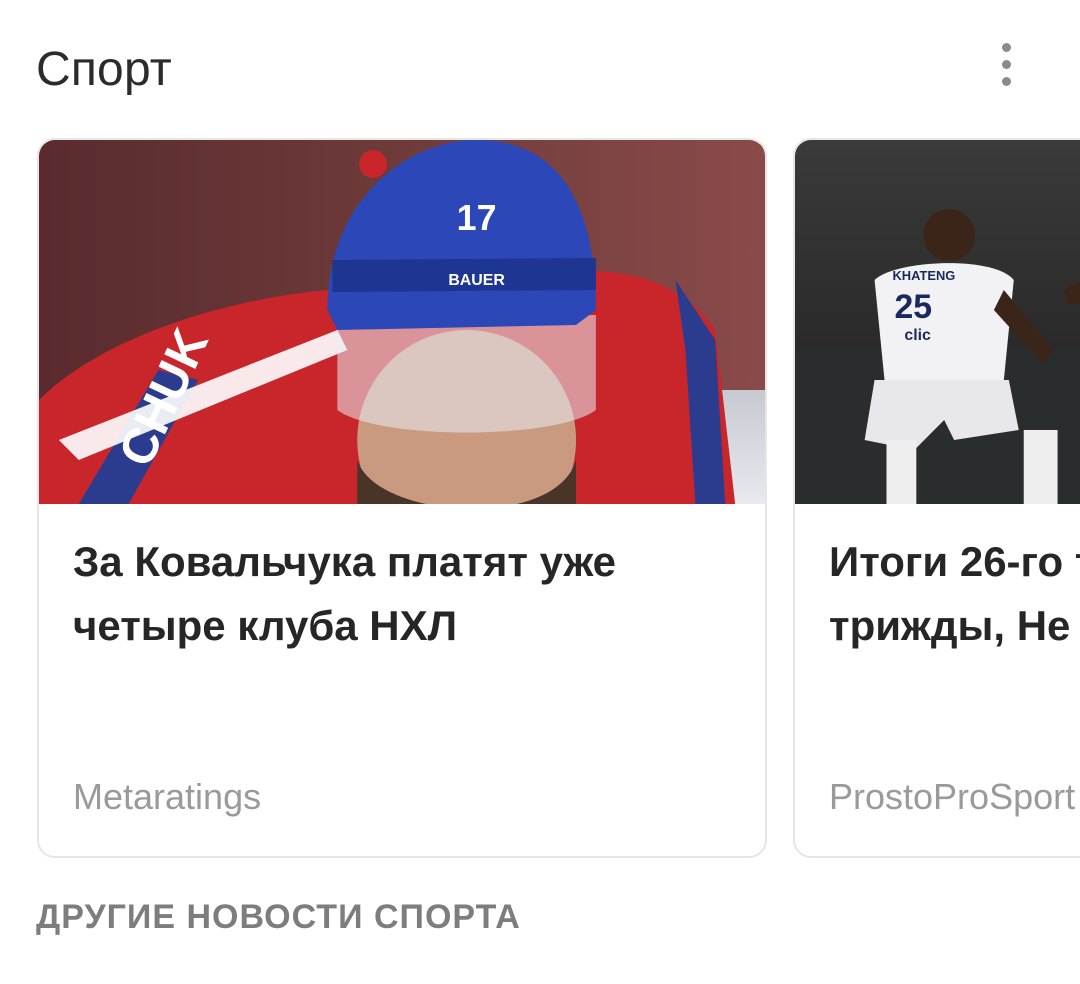 Image resolution: width=1080 pixels, height=984 pixels. I want to click on news-card-source: ProstoProSport, so click(952, 796).